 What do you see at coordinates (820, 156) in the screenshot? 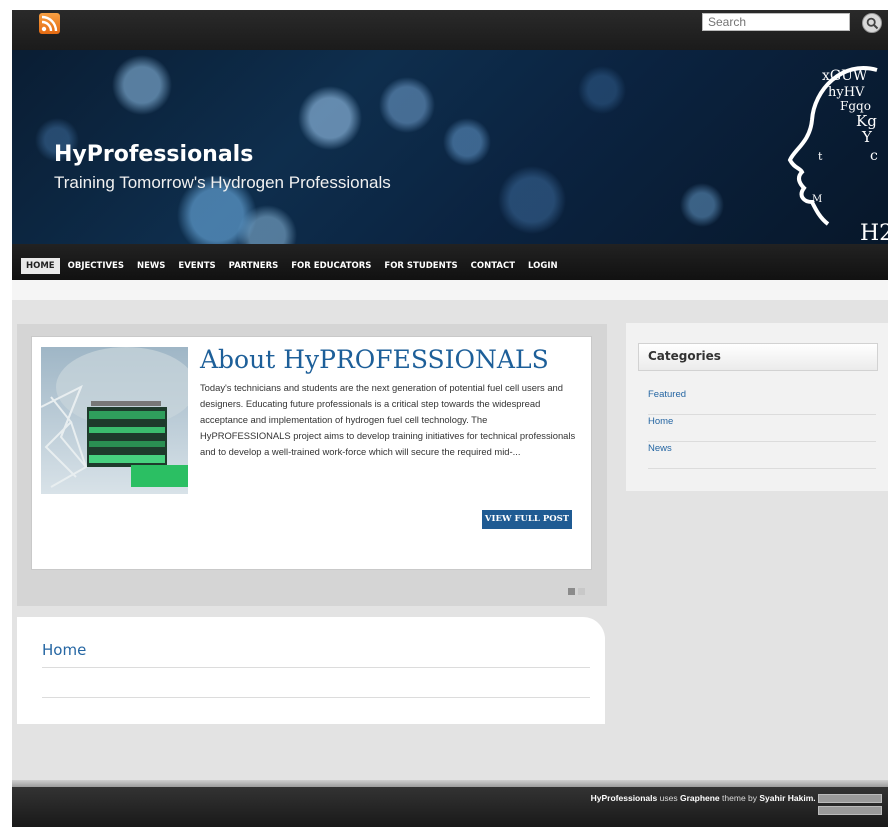
I see `svg-text: t` at bounding box center [820, 156].